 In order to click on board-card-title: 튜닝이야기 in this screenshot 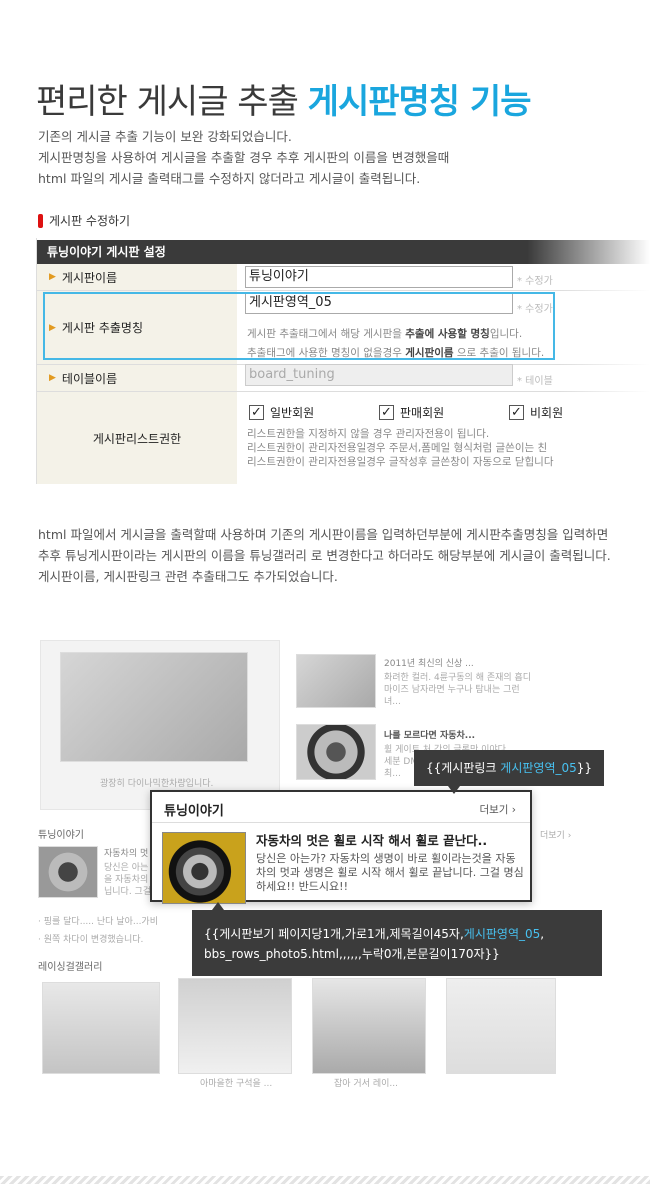, I will do `click(194, 811)`.